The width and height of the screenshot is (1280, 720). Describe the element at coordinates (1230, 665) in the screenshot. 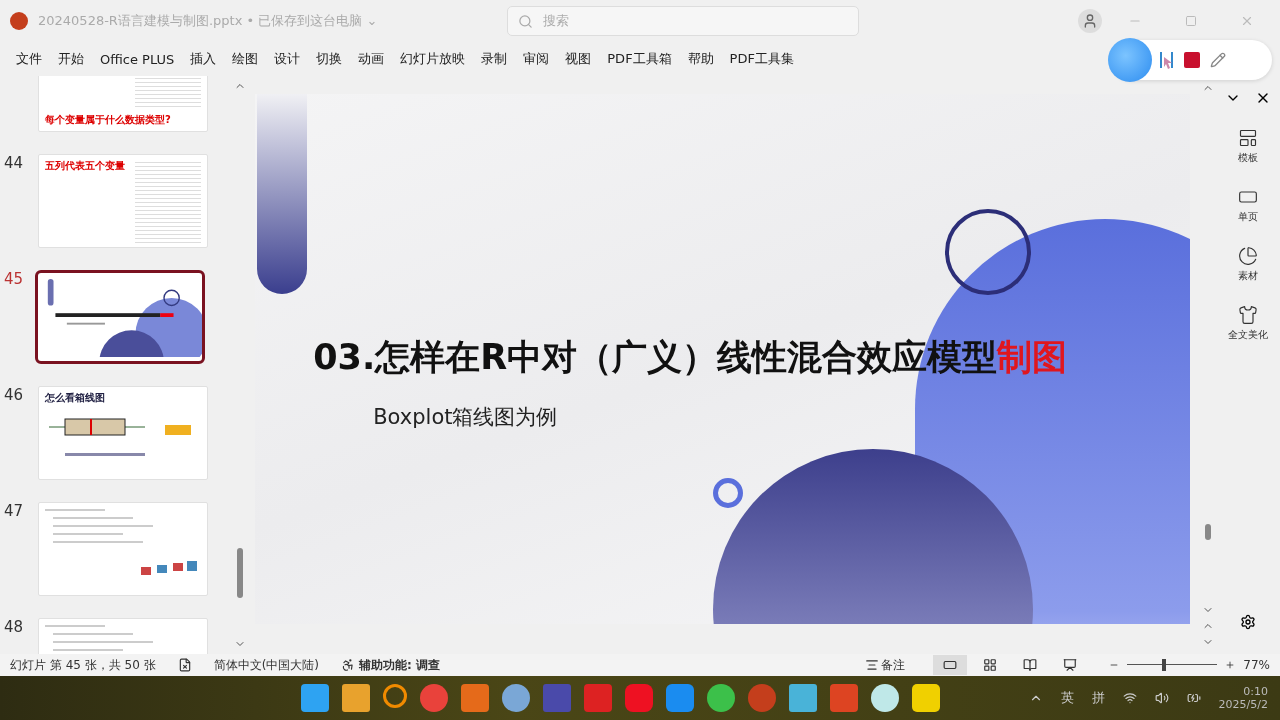

I see `zoom-in-icon` at that location.